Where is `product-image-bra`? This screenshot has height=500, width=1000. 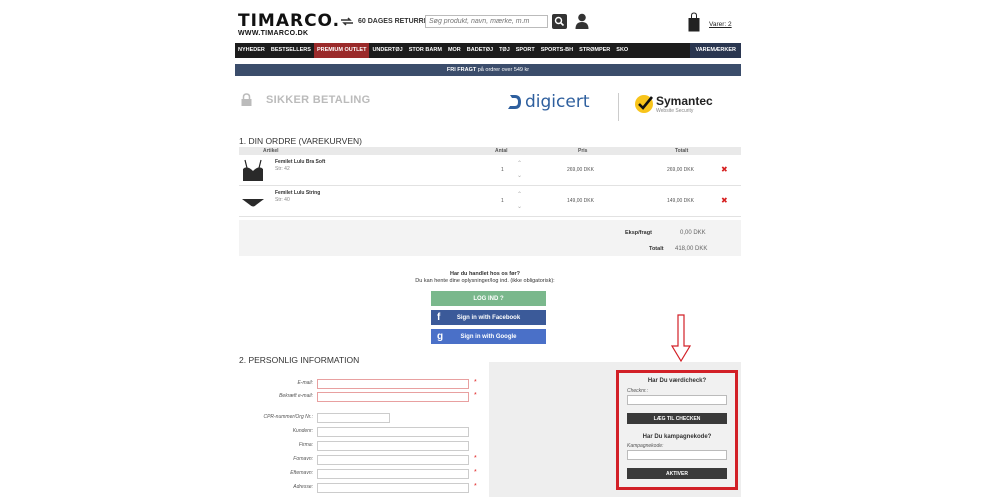
product-image-bra is located at coordinates (253, 171).